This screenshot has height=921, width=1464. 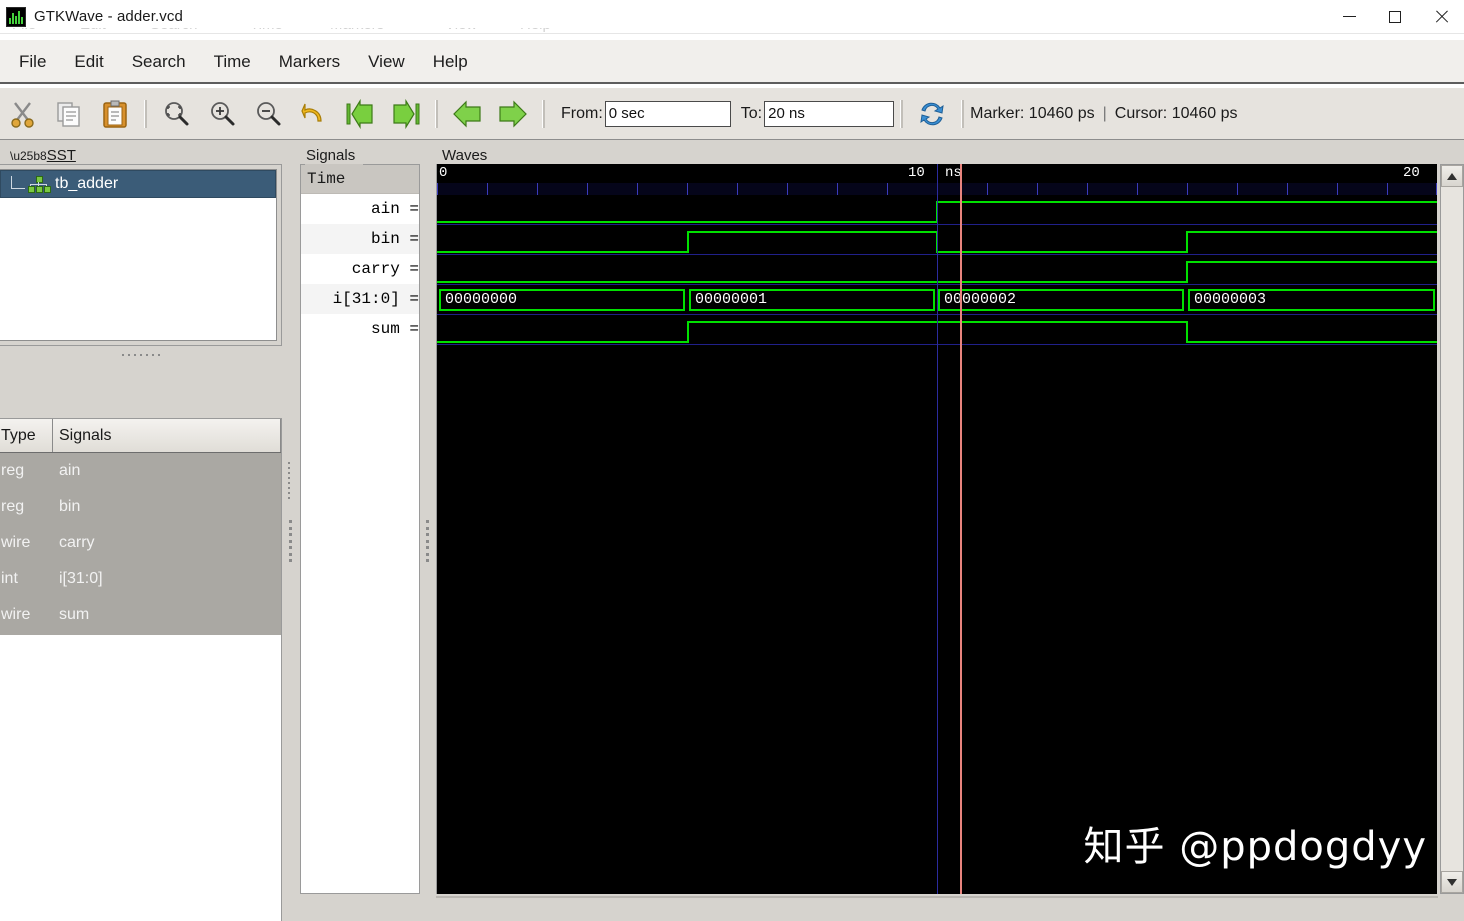 I want to click on watermark: 知乎 @ppdogdyy, so click(x=1255, y=847).